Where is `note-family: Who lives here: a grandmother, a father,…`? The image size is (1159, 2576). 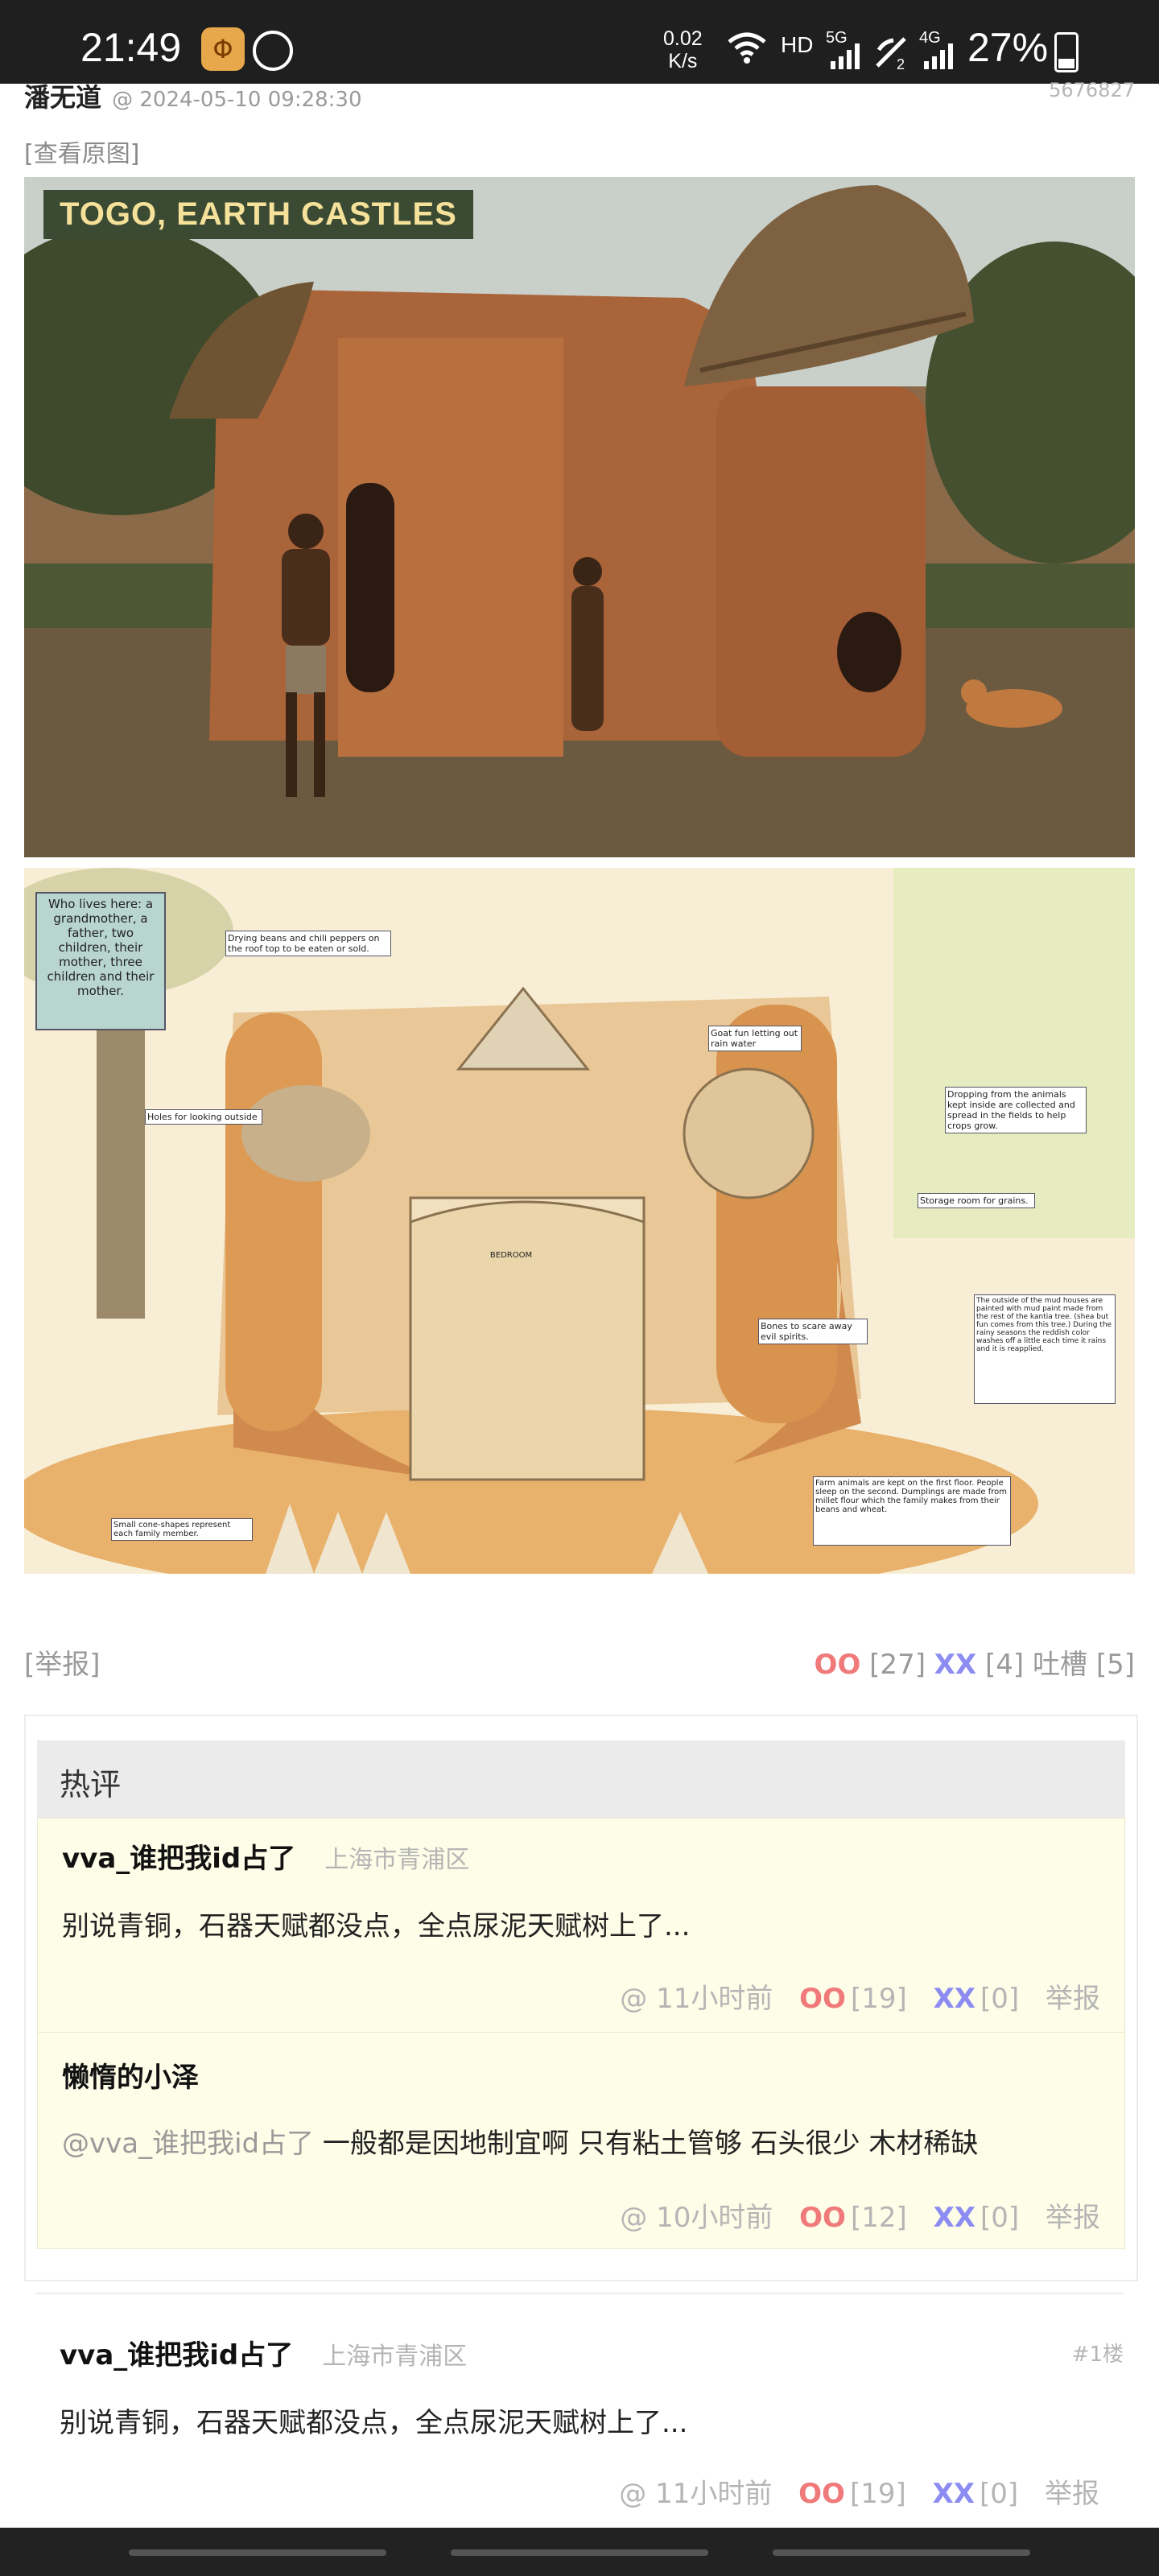
note-family: Who lives here: a grandmother, a father,… is located at coordinates (100, 961).